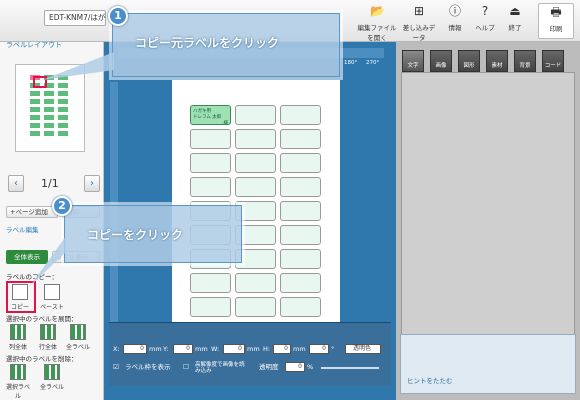 The height and width of the screenshot is (400, 580). What do you see at coordinates (48, 261) in the screenshot?
I see `callout-2-pointer` at bounding box center [48, 261].